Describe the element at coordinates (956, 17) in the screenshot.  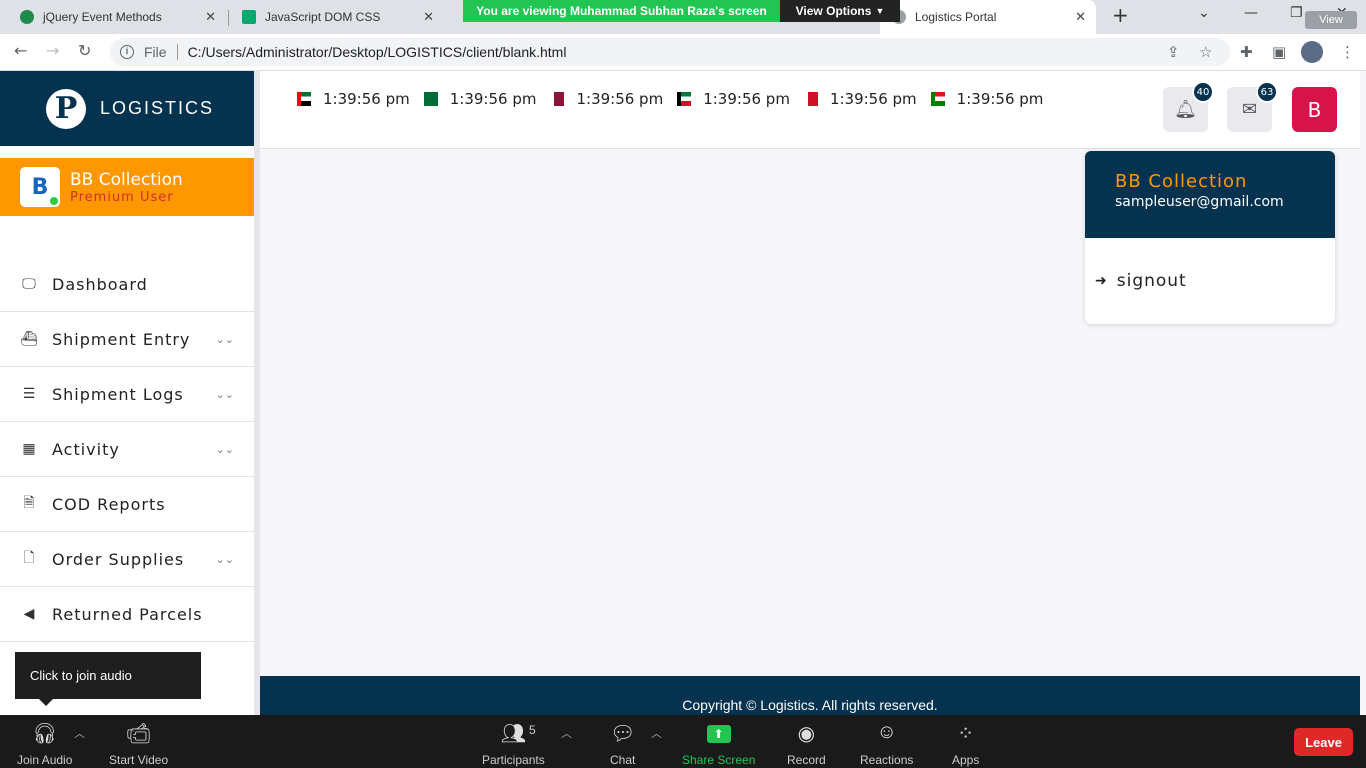
I see `tab-title: Logistics Portal` at that location.